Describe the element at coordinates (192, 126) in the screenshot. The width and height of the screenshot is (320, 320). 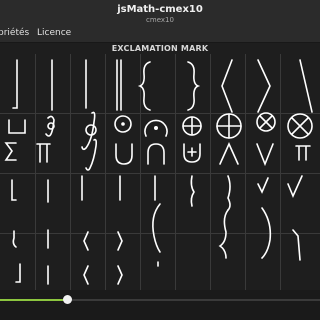
I see `glyph-cell-oplus` at that location.